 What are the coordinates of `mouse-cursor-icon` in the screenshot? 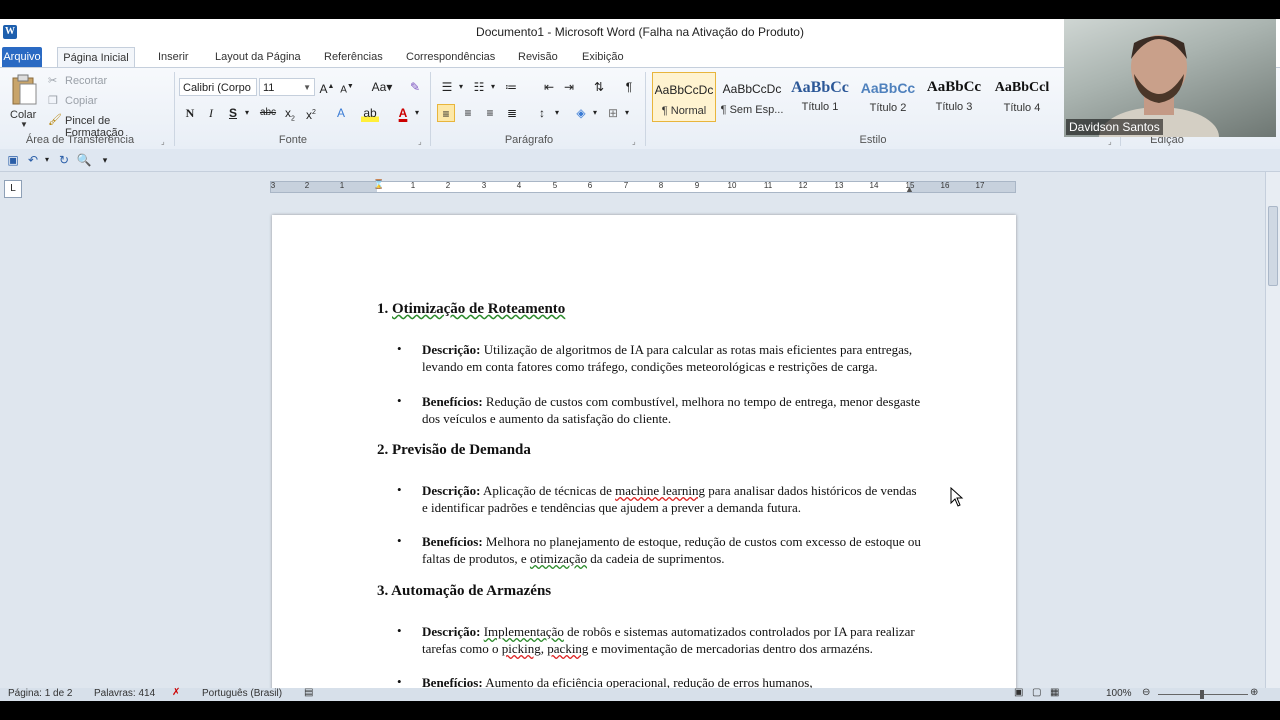 It's located at (957, 497).